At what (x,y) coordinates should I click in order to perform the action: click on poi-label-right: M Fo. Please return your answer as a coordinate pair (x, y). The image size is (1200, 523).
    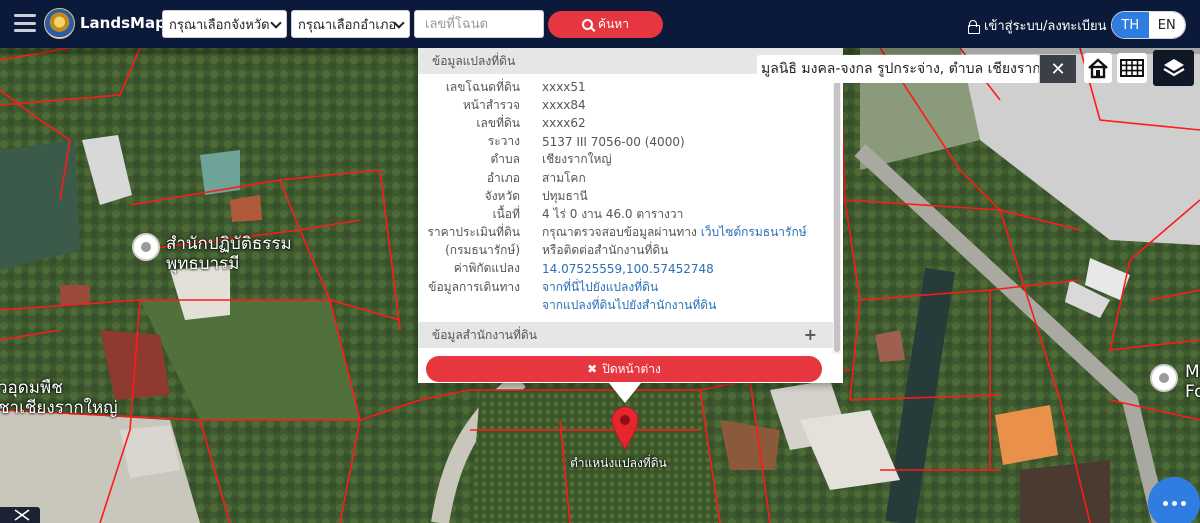
    Looking at the image, I should click on (1192, 382).